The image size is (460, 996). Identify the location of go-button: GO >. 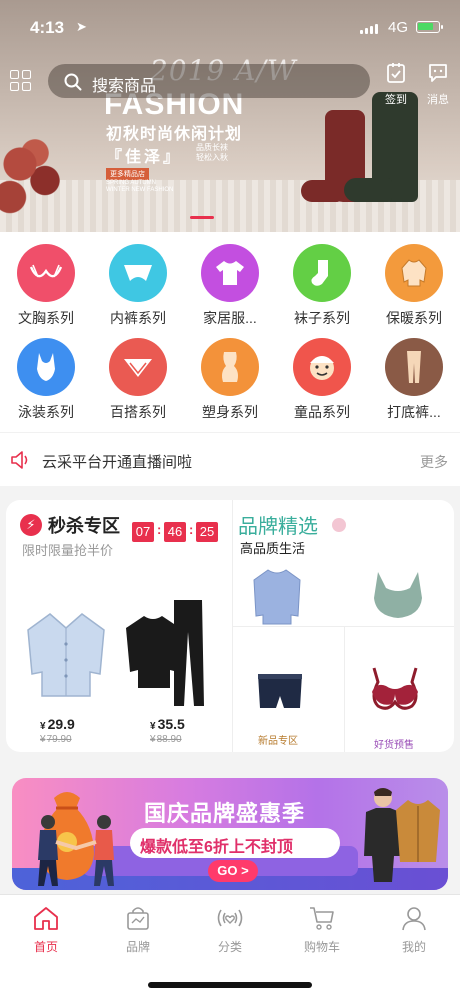
(233, 871).